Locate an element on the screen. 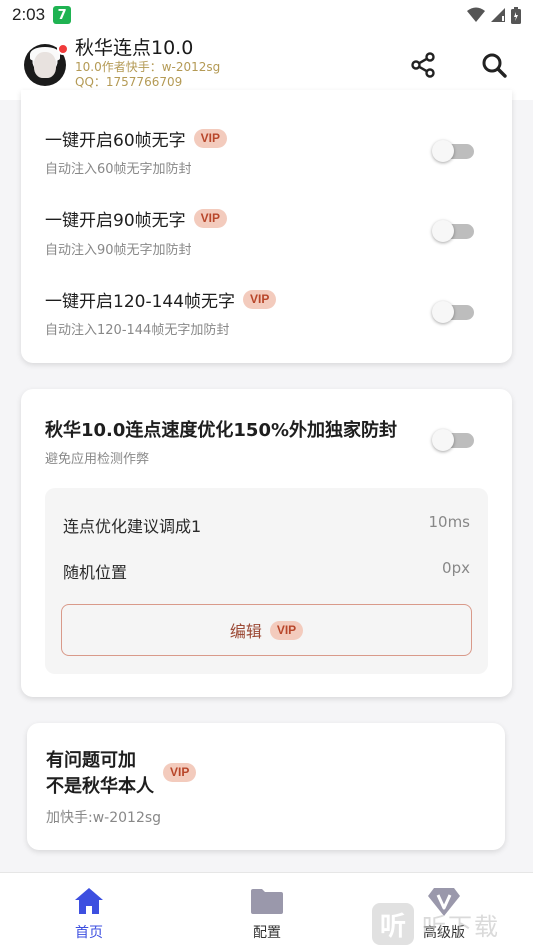 The width and height of the screenshot is (533, 948). share-icon is located at coordinates (423, 65).